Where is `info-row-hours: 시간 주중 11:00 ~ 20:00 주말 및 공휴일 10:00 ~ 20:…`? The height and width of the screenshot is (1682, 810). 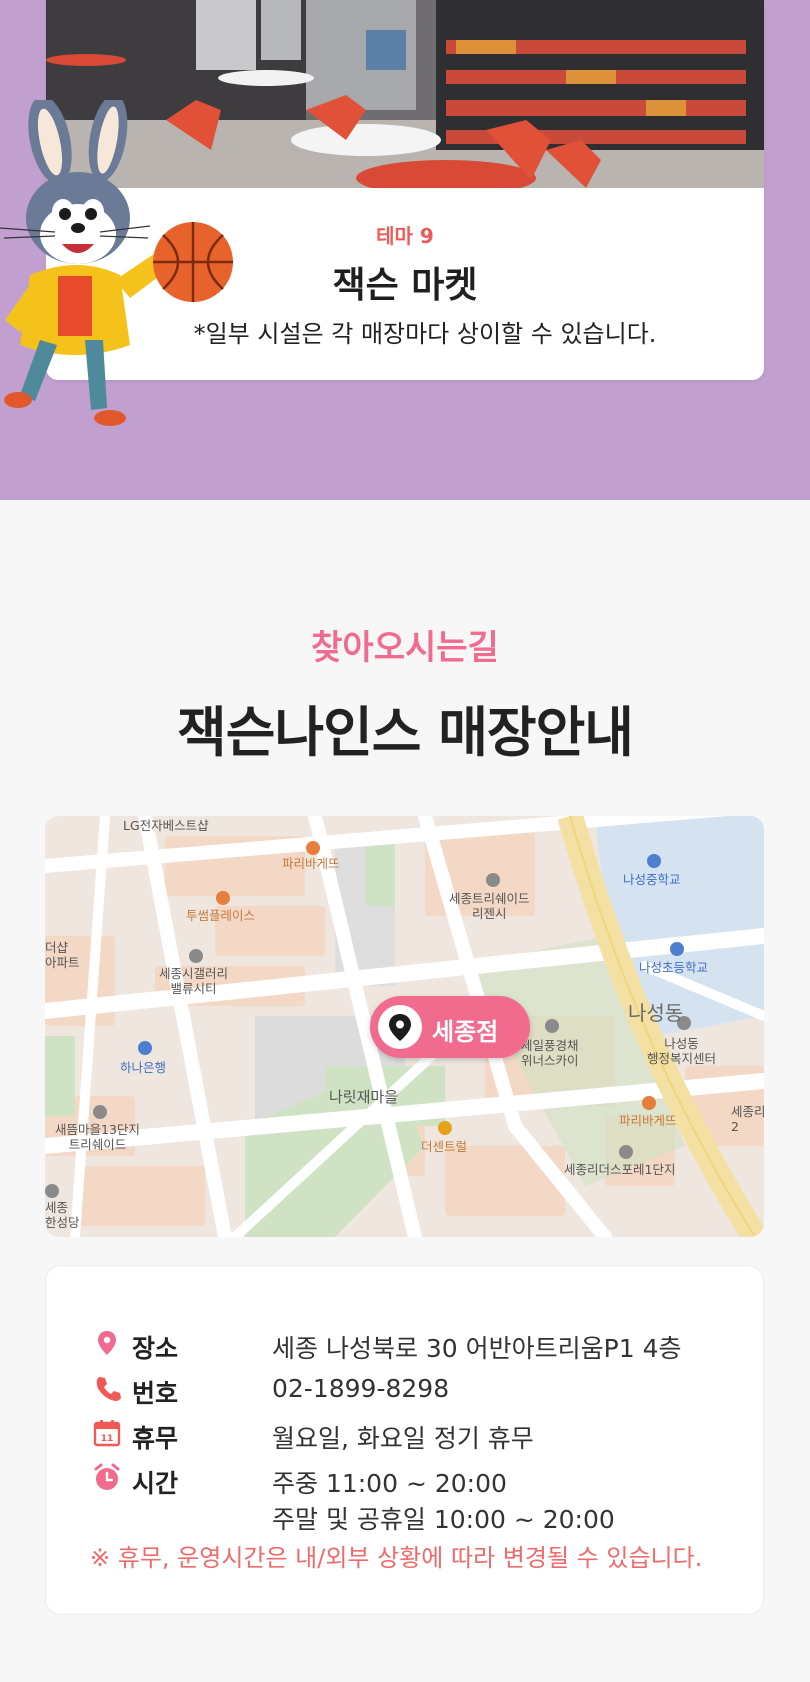
info-row-hours: 시간 주중 11:00 ~ 20:00 주말 및 공휴일 10:00 ~ 20:… is located at coordinates (412, 1501).